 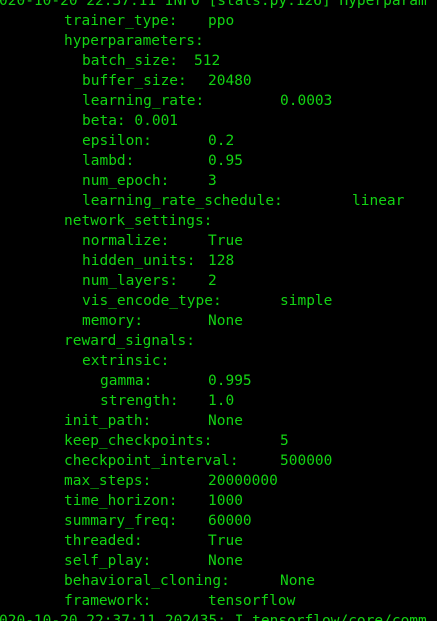 What do you see at coordinates (221, 401) in the screenshot?
I see `config-value: 1.0` at bounding box center [221, 401].